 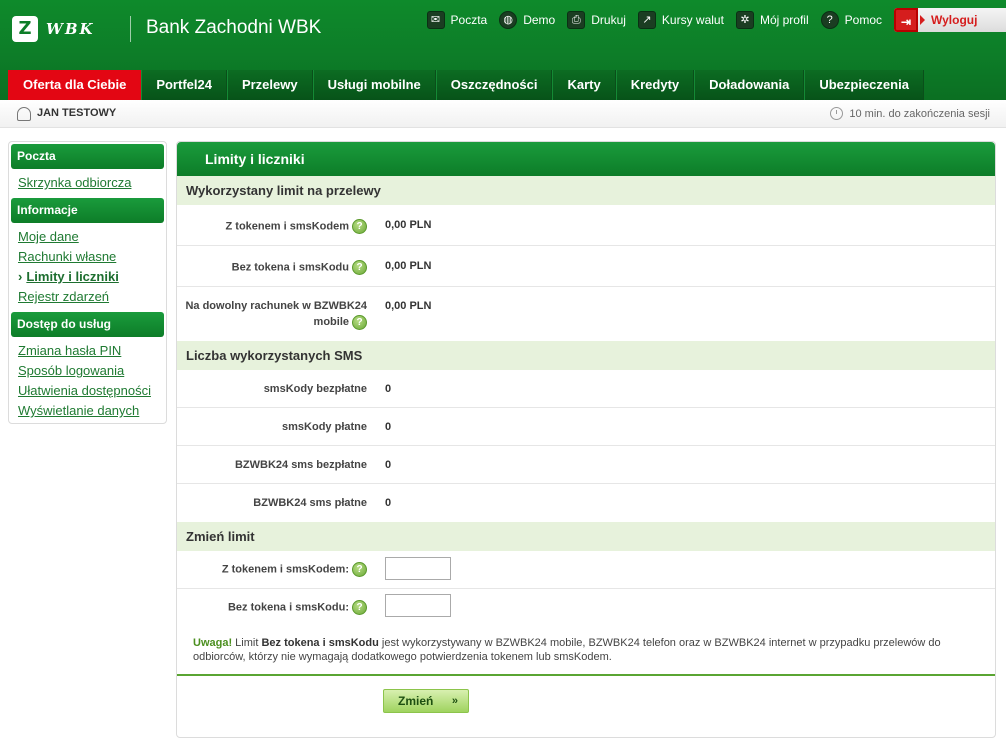 What do you see at coordinates (87, 324) in the screenshot?
I see `sidebar-group-dostep-do-uslug: Dostęp do usług` at bounding box center [87, 324].